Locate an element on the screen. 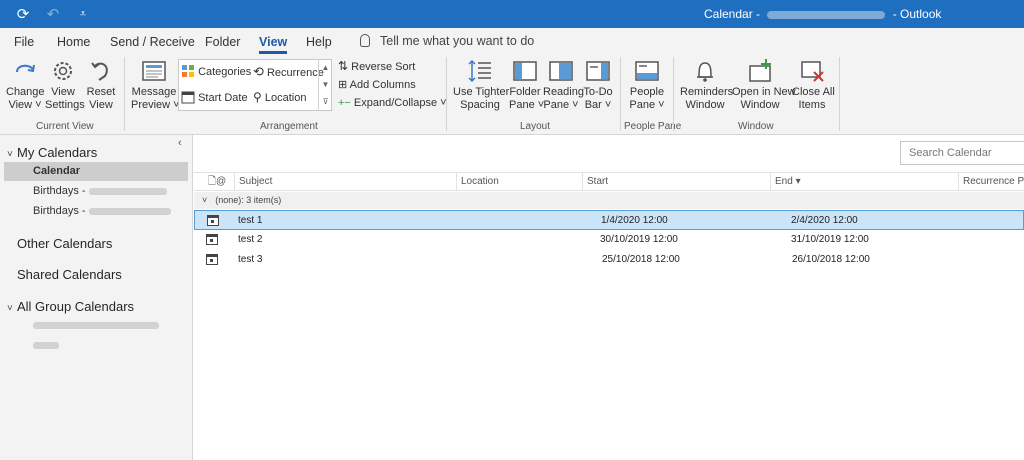 This screenshot has height=460, width=1024. column-location: Location is located at coordinates (519, 182).